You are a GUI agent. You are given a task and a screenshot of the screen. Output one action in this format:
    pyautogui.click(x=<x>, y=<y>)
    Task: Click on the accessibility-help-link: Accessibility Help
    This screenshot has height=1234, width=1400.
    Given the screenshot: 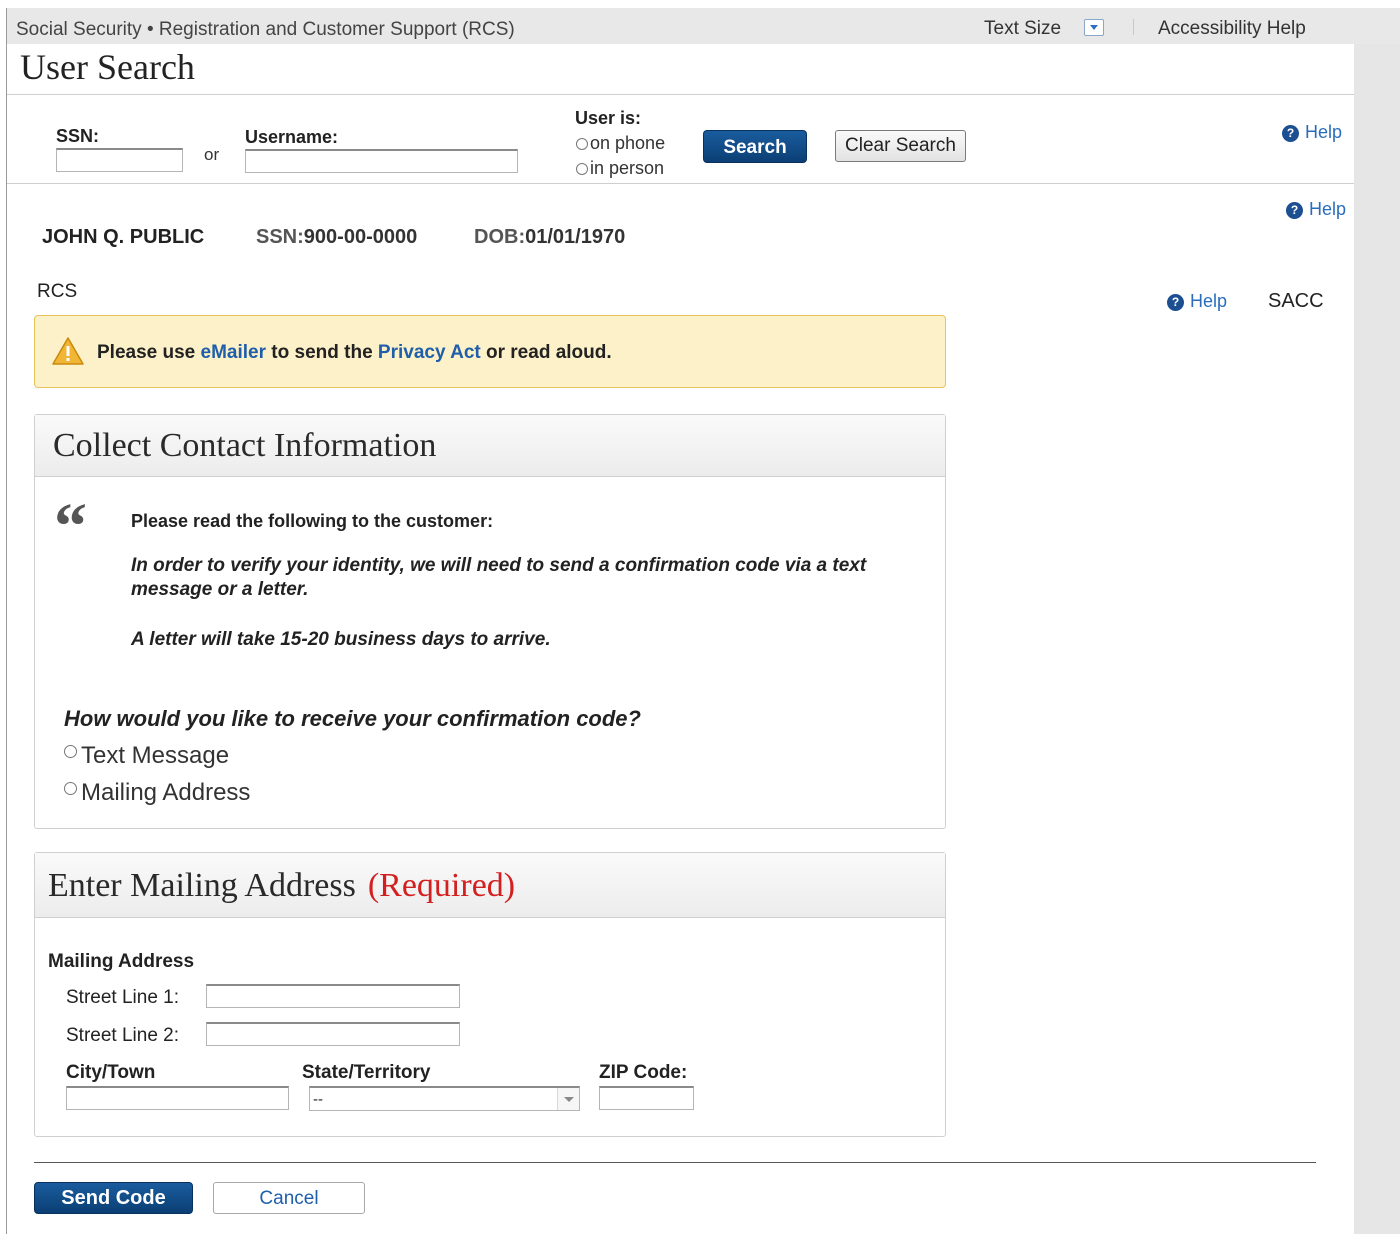 What is the action you would take?
    pyautogui.click(x=1232, y=29)
    